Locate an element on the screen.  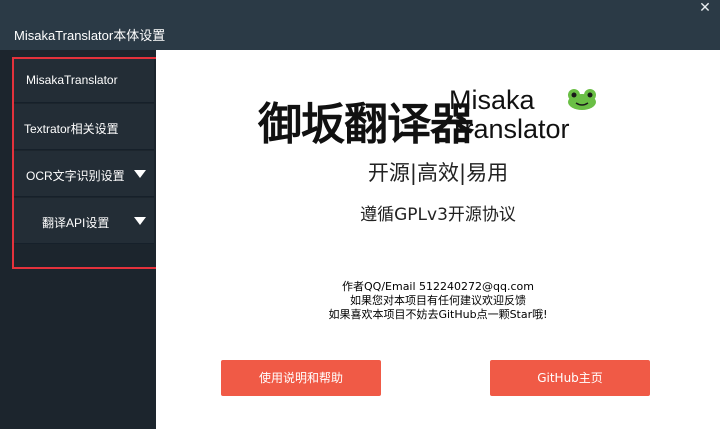
sidebar-item-label: Textrator相关设置 is located at coordinates (71, 129).